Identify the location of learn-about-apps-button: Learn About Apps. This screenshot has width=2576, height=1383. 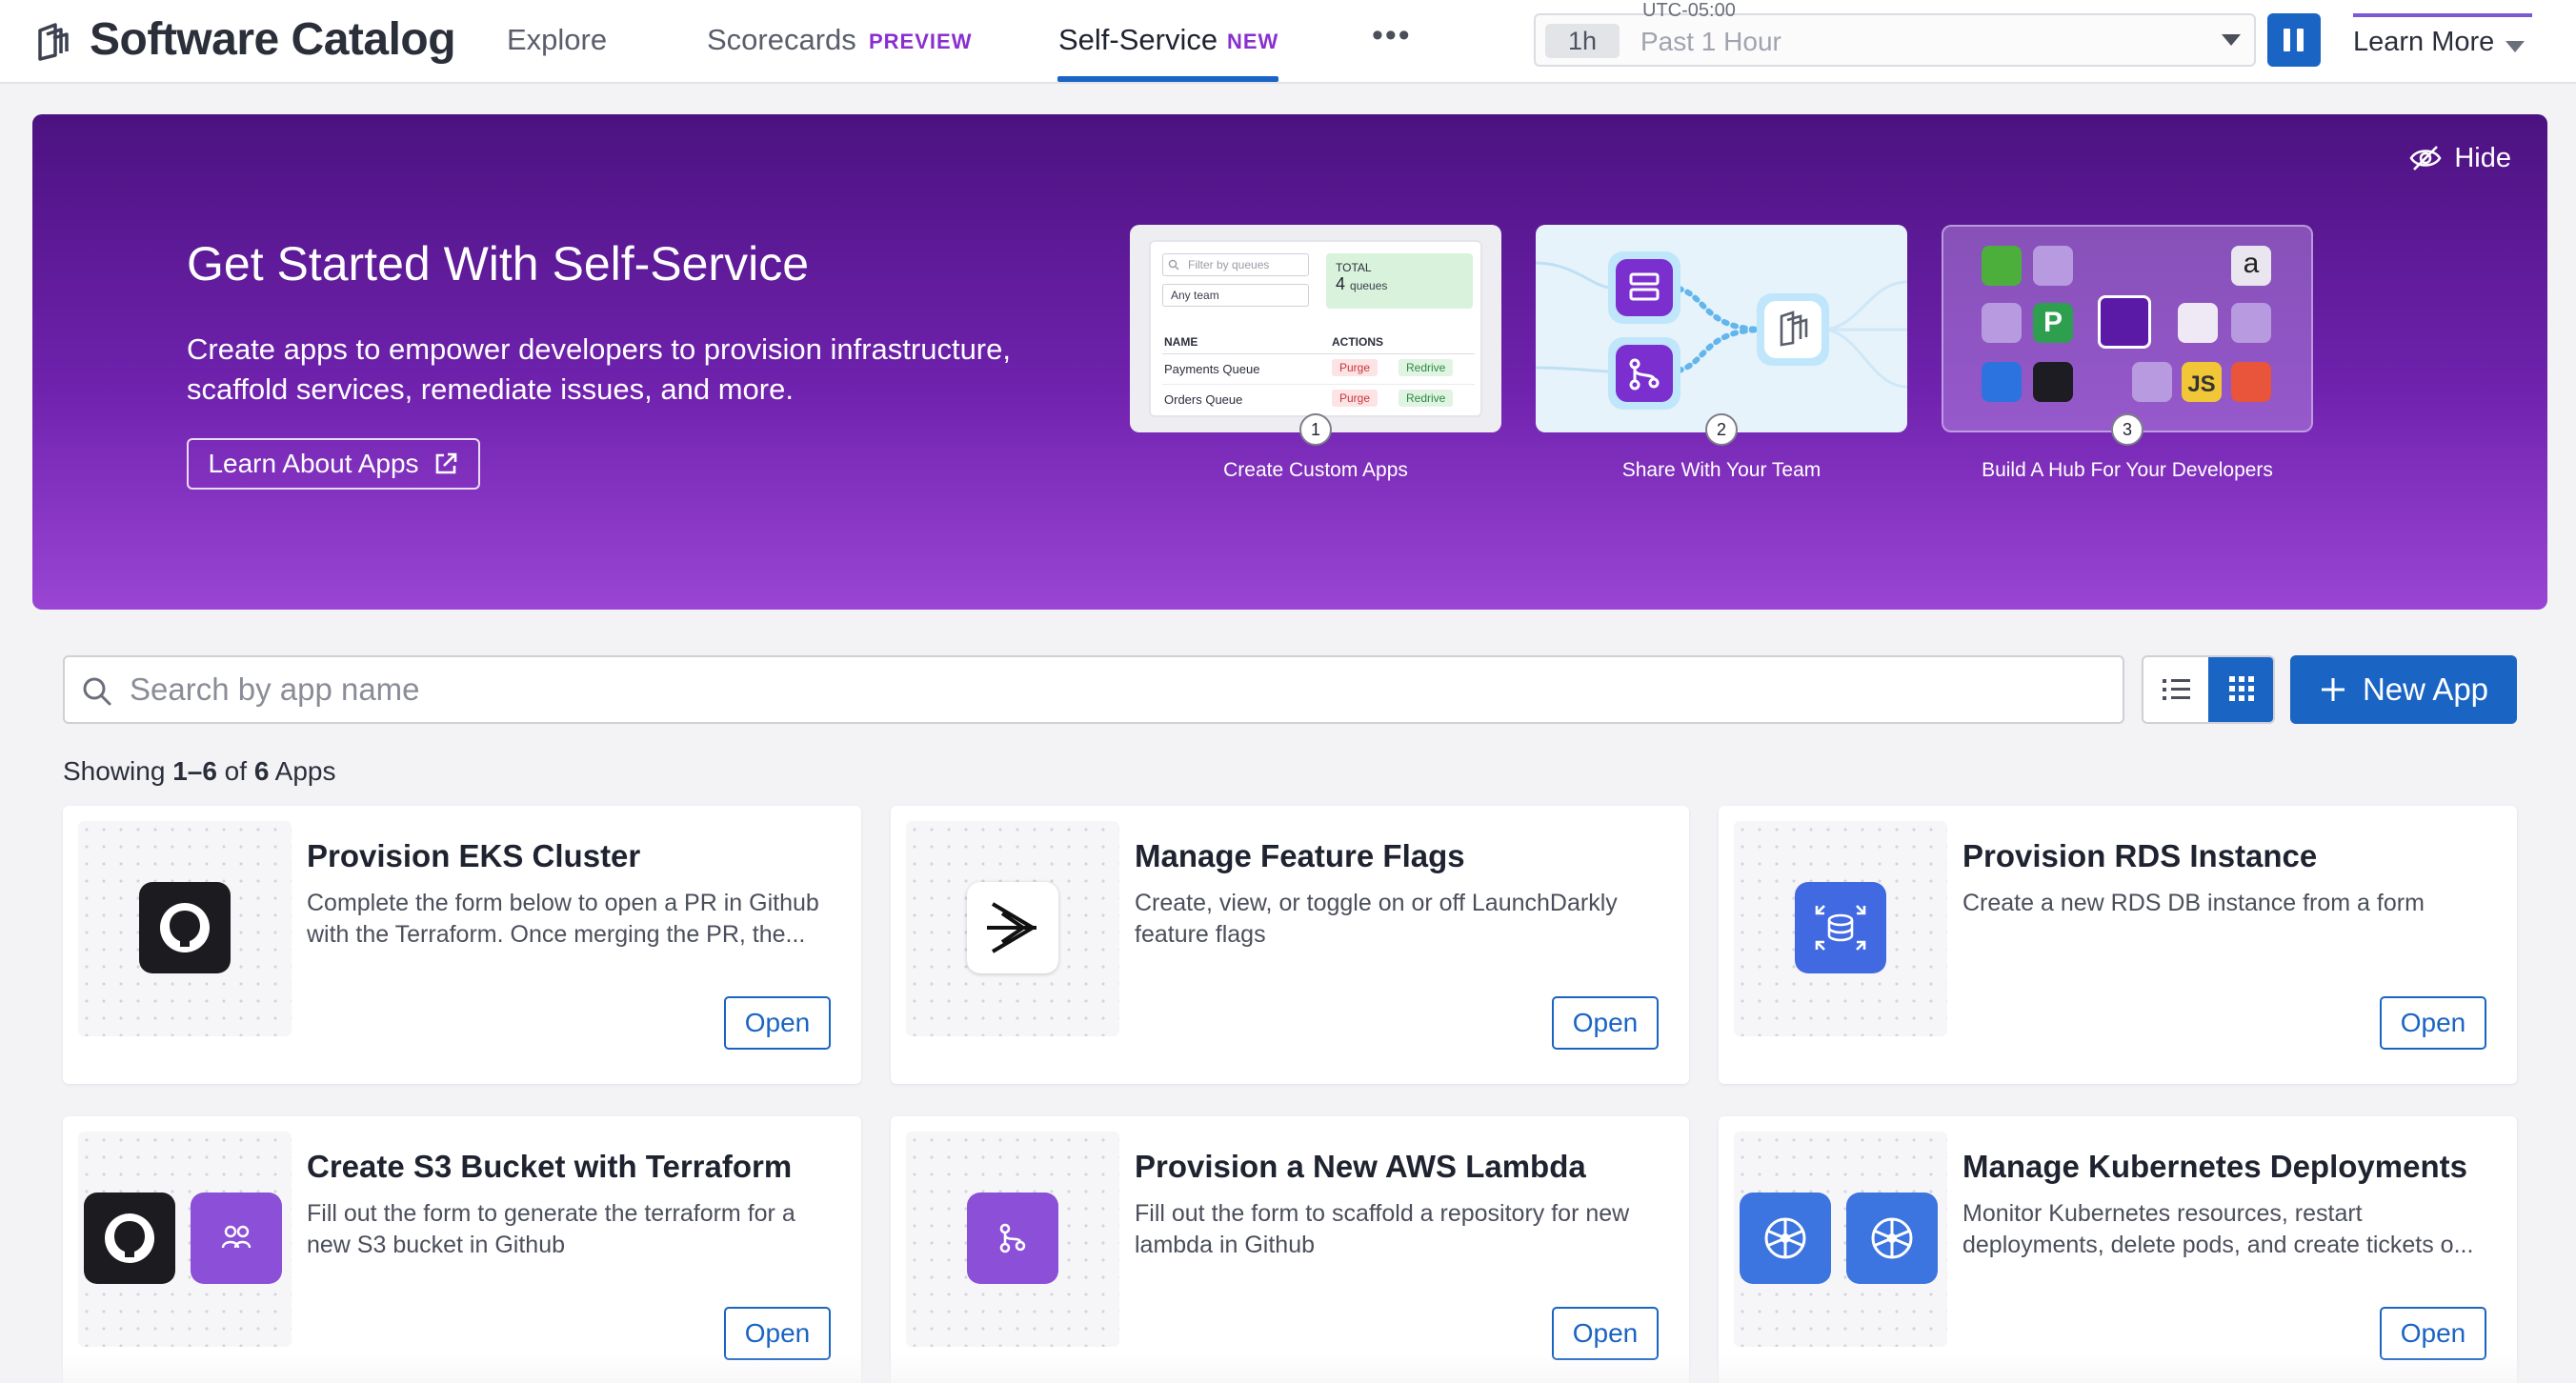
(334, 464).